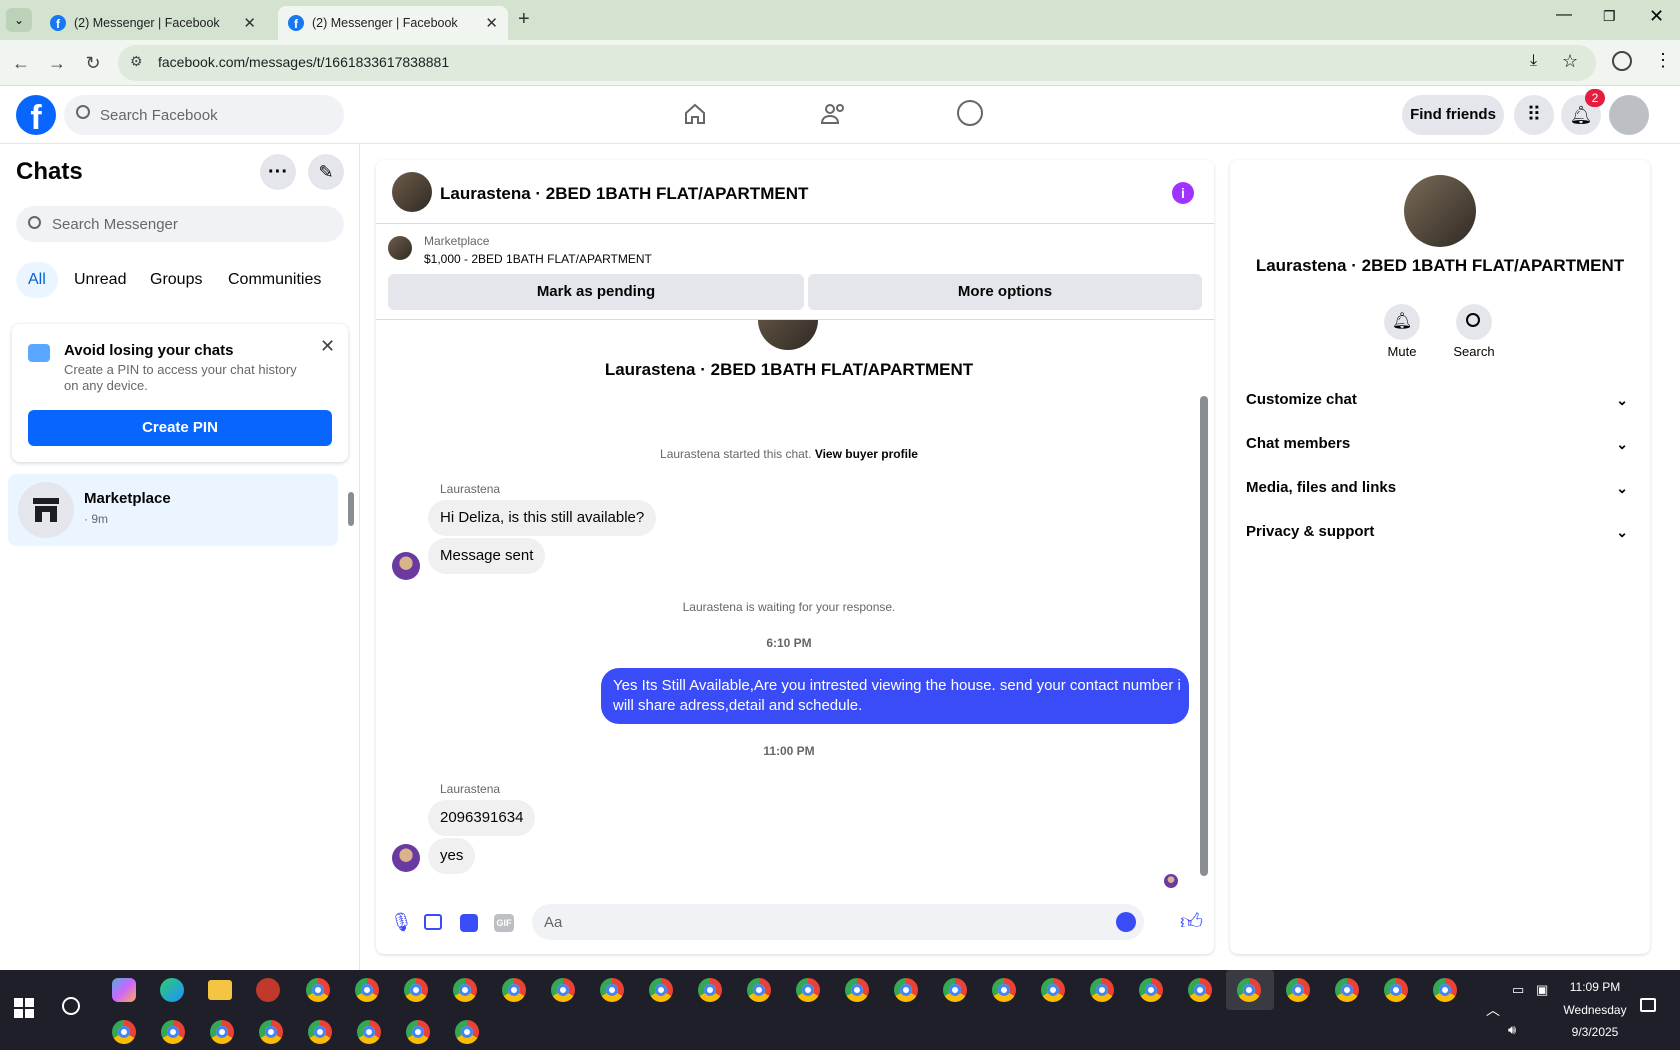 The width and height of the screenshot is (1680, 1050). I want to click on message-bubble: yes, so click(452, 856).